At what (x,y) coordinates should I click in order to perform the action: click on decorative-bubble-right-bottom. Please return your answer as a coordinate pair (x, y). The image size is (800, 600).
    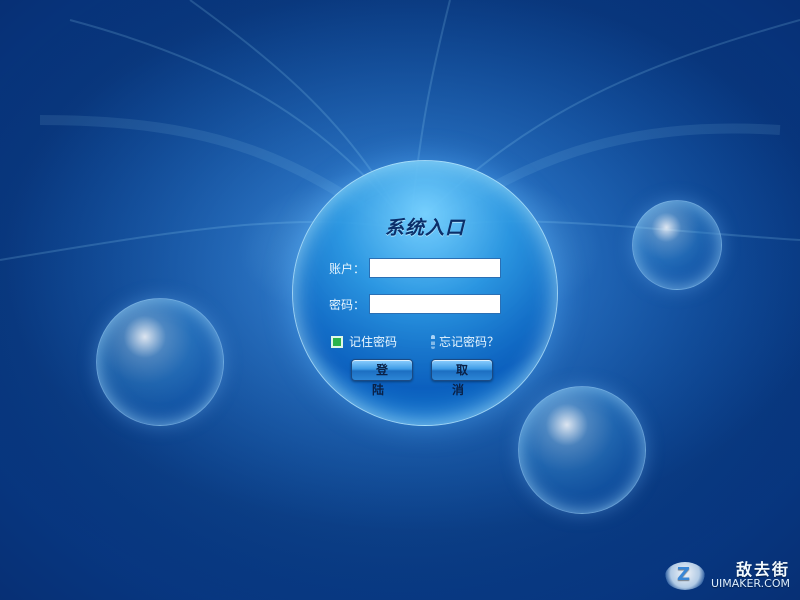
    Looking at the image, I should click on (582, 450).